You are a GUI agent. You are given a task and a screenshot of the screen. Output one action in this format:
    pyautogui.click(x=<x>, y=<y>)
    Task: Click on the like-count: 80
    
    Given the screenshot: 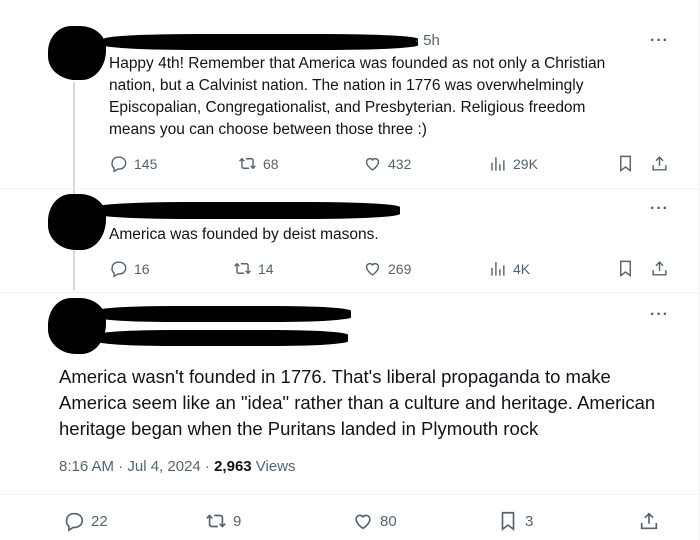 What is the action you would take?
    pyautogui.click(x=388, y=521)
    